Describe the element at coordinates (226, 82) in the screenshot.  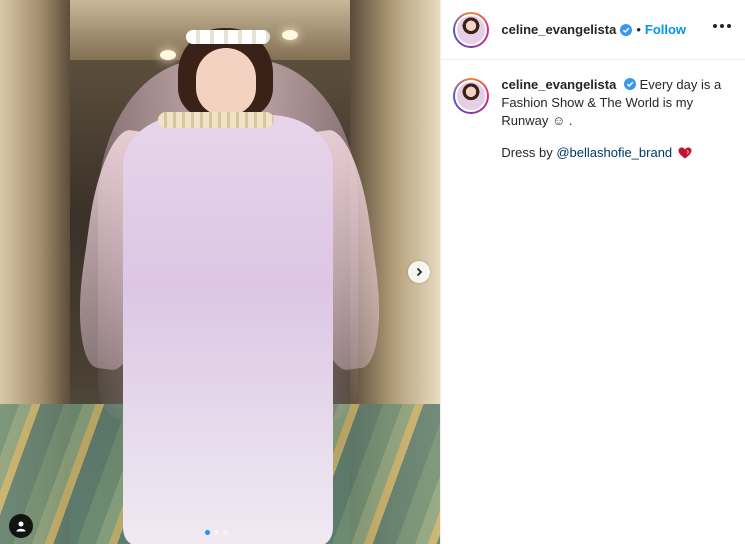
I see `face` at that location.